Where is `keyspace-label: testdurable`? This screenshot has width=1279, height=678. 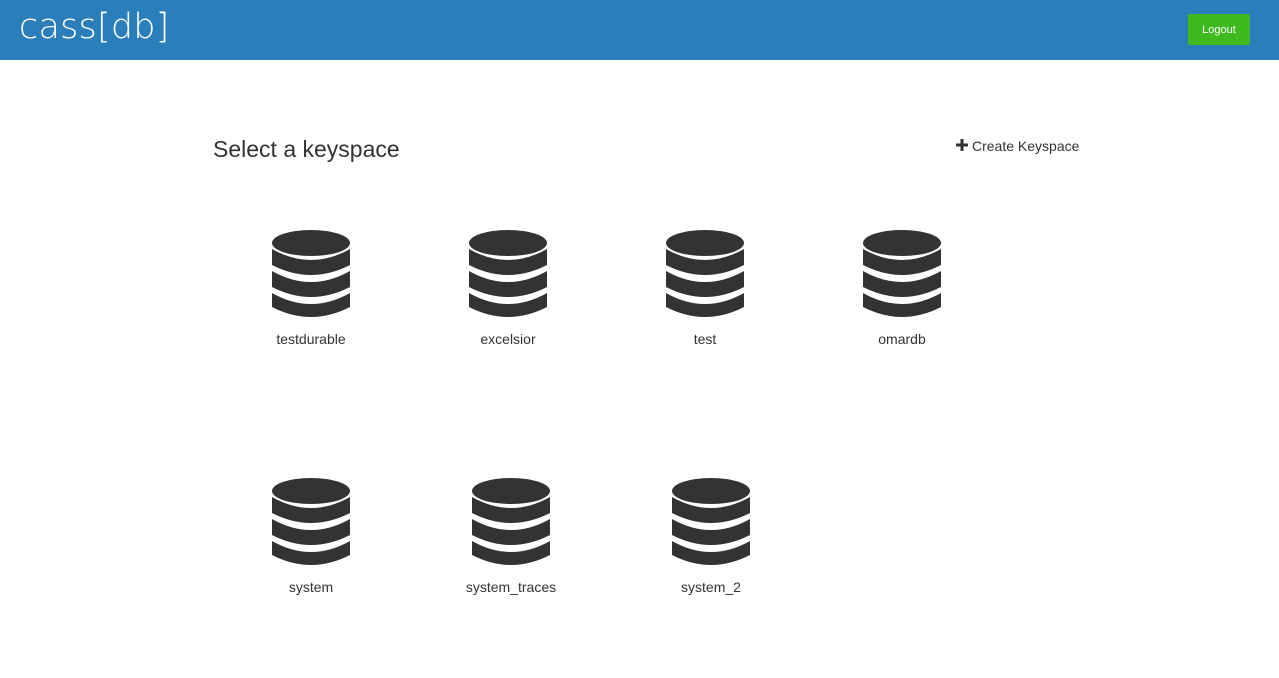 keyspace-label: testdurable is located at coordinates (311, 339).